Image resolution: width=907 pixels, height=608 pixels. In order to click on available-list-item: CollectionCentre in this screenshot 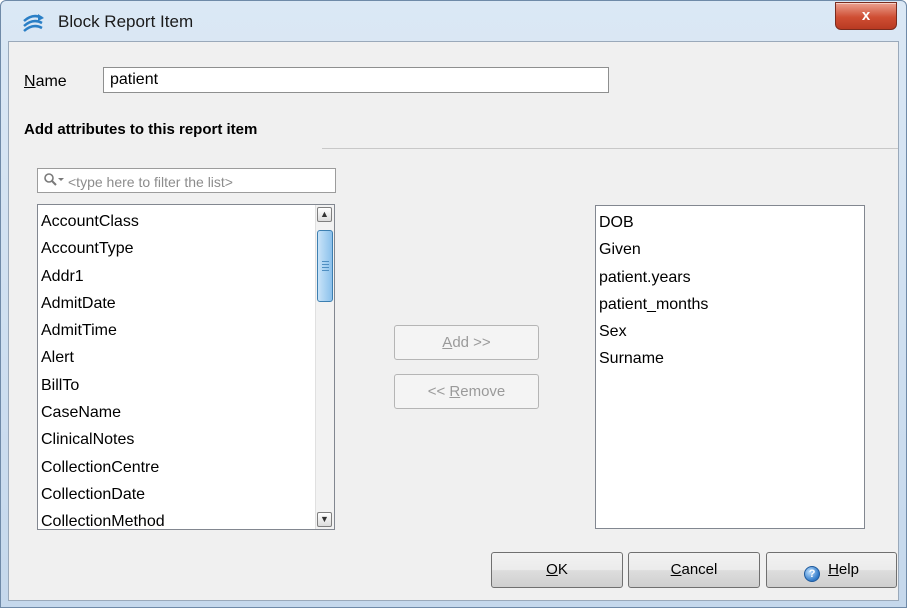, I will do `click(176, 467)`.